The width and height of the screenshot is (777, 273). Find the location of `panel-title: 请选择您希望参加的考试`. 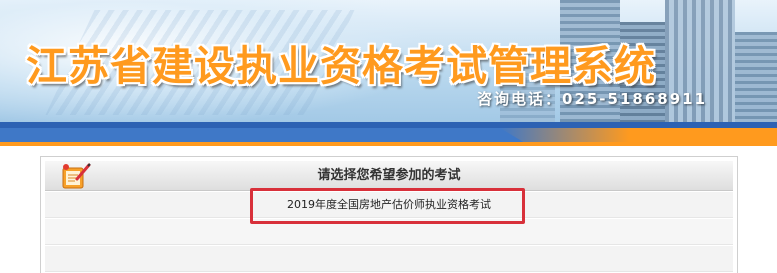

panel-title: 请选择您希望参加的考试 is located at coordinates (389, 175).